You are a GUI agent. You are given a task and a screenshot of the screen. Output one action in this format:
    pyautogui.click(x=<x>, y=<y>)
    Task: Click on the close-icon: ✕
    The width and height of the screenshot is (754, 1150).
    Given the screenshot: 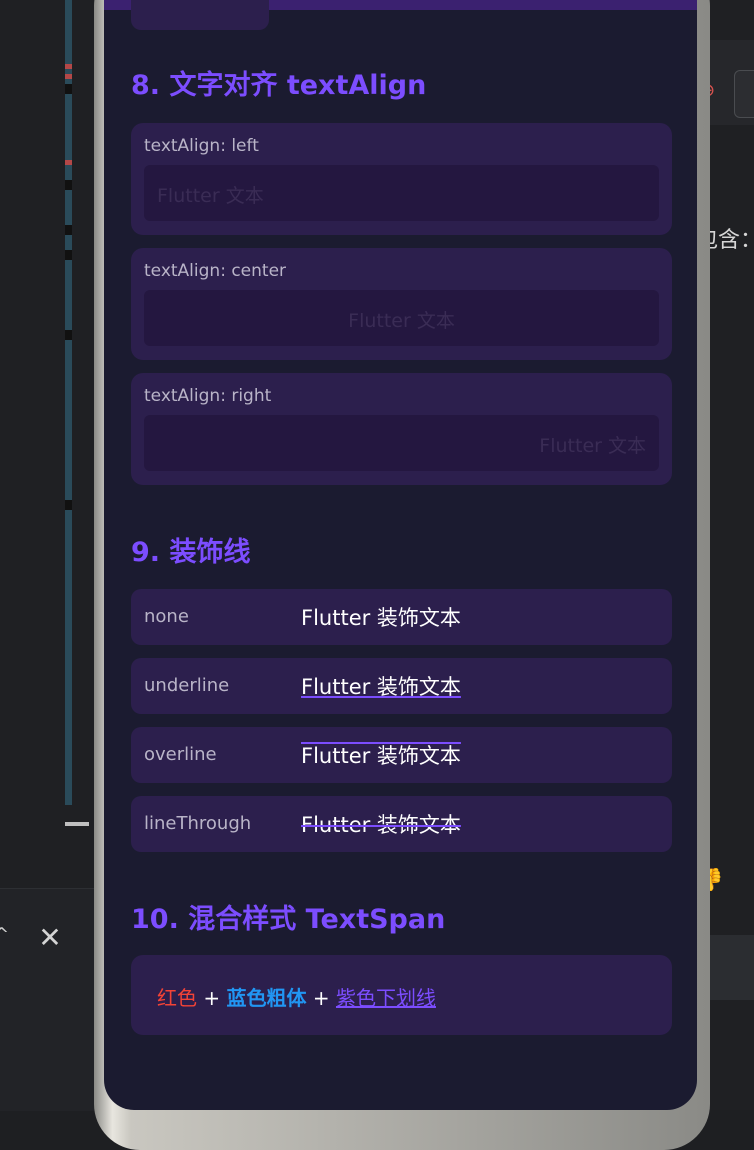 What is the action you would take?
    pyautogui.click(x=50, y=938)
    